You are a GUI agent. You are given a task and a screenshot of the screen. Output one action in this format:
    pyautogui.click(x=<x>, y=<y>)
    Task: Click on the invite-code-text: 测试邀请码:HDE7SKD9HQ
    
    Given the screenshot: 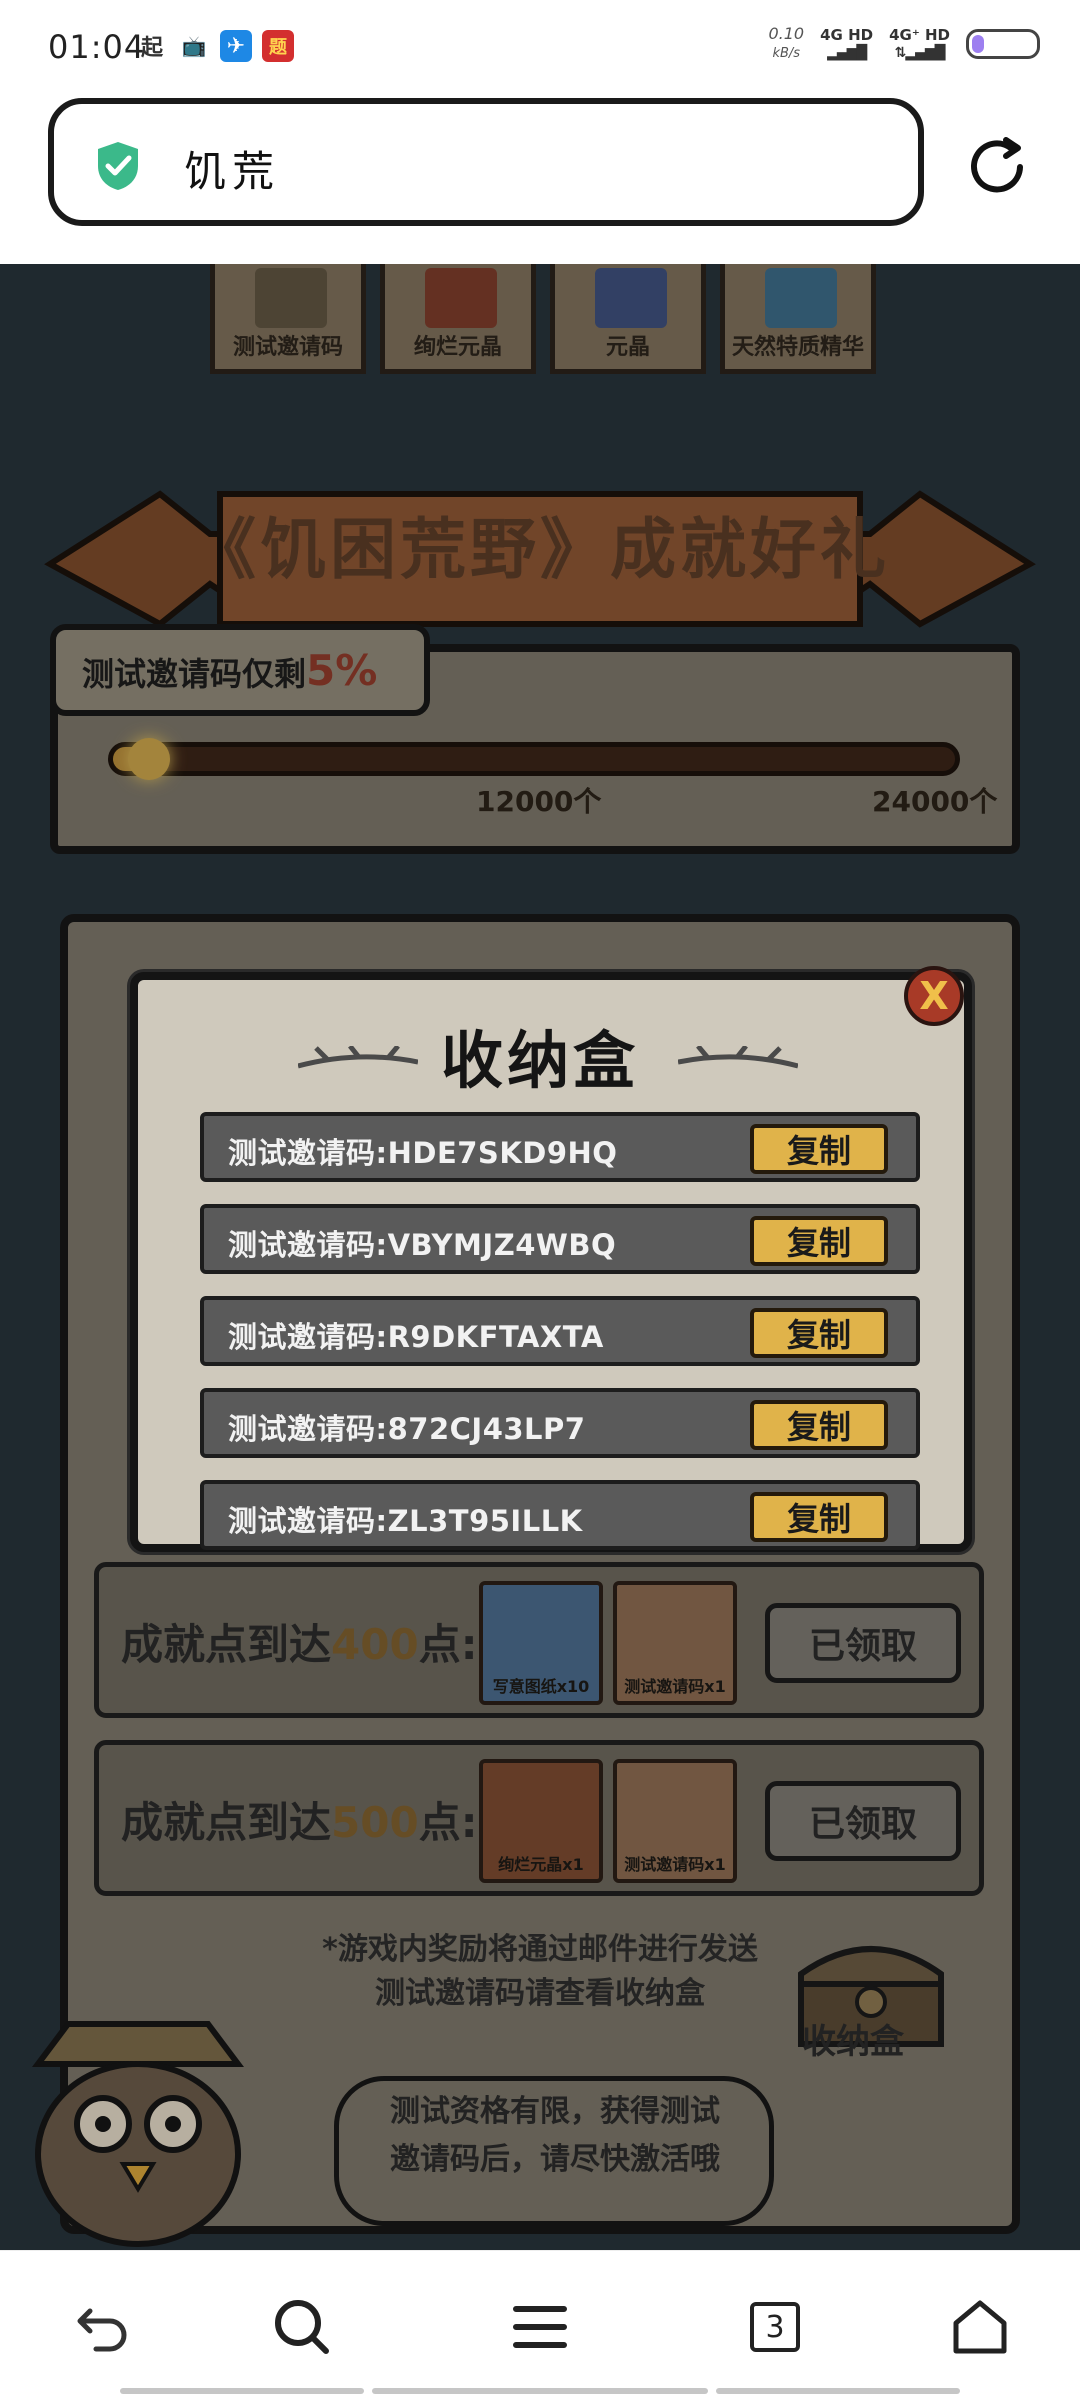 What is the action you would take?
    pyautogui.click(x=423, y=1153)
    